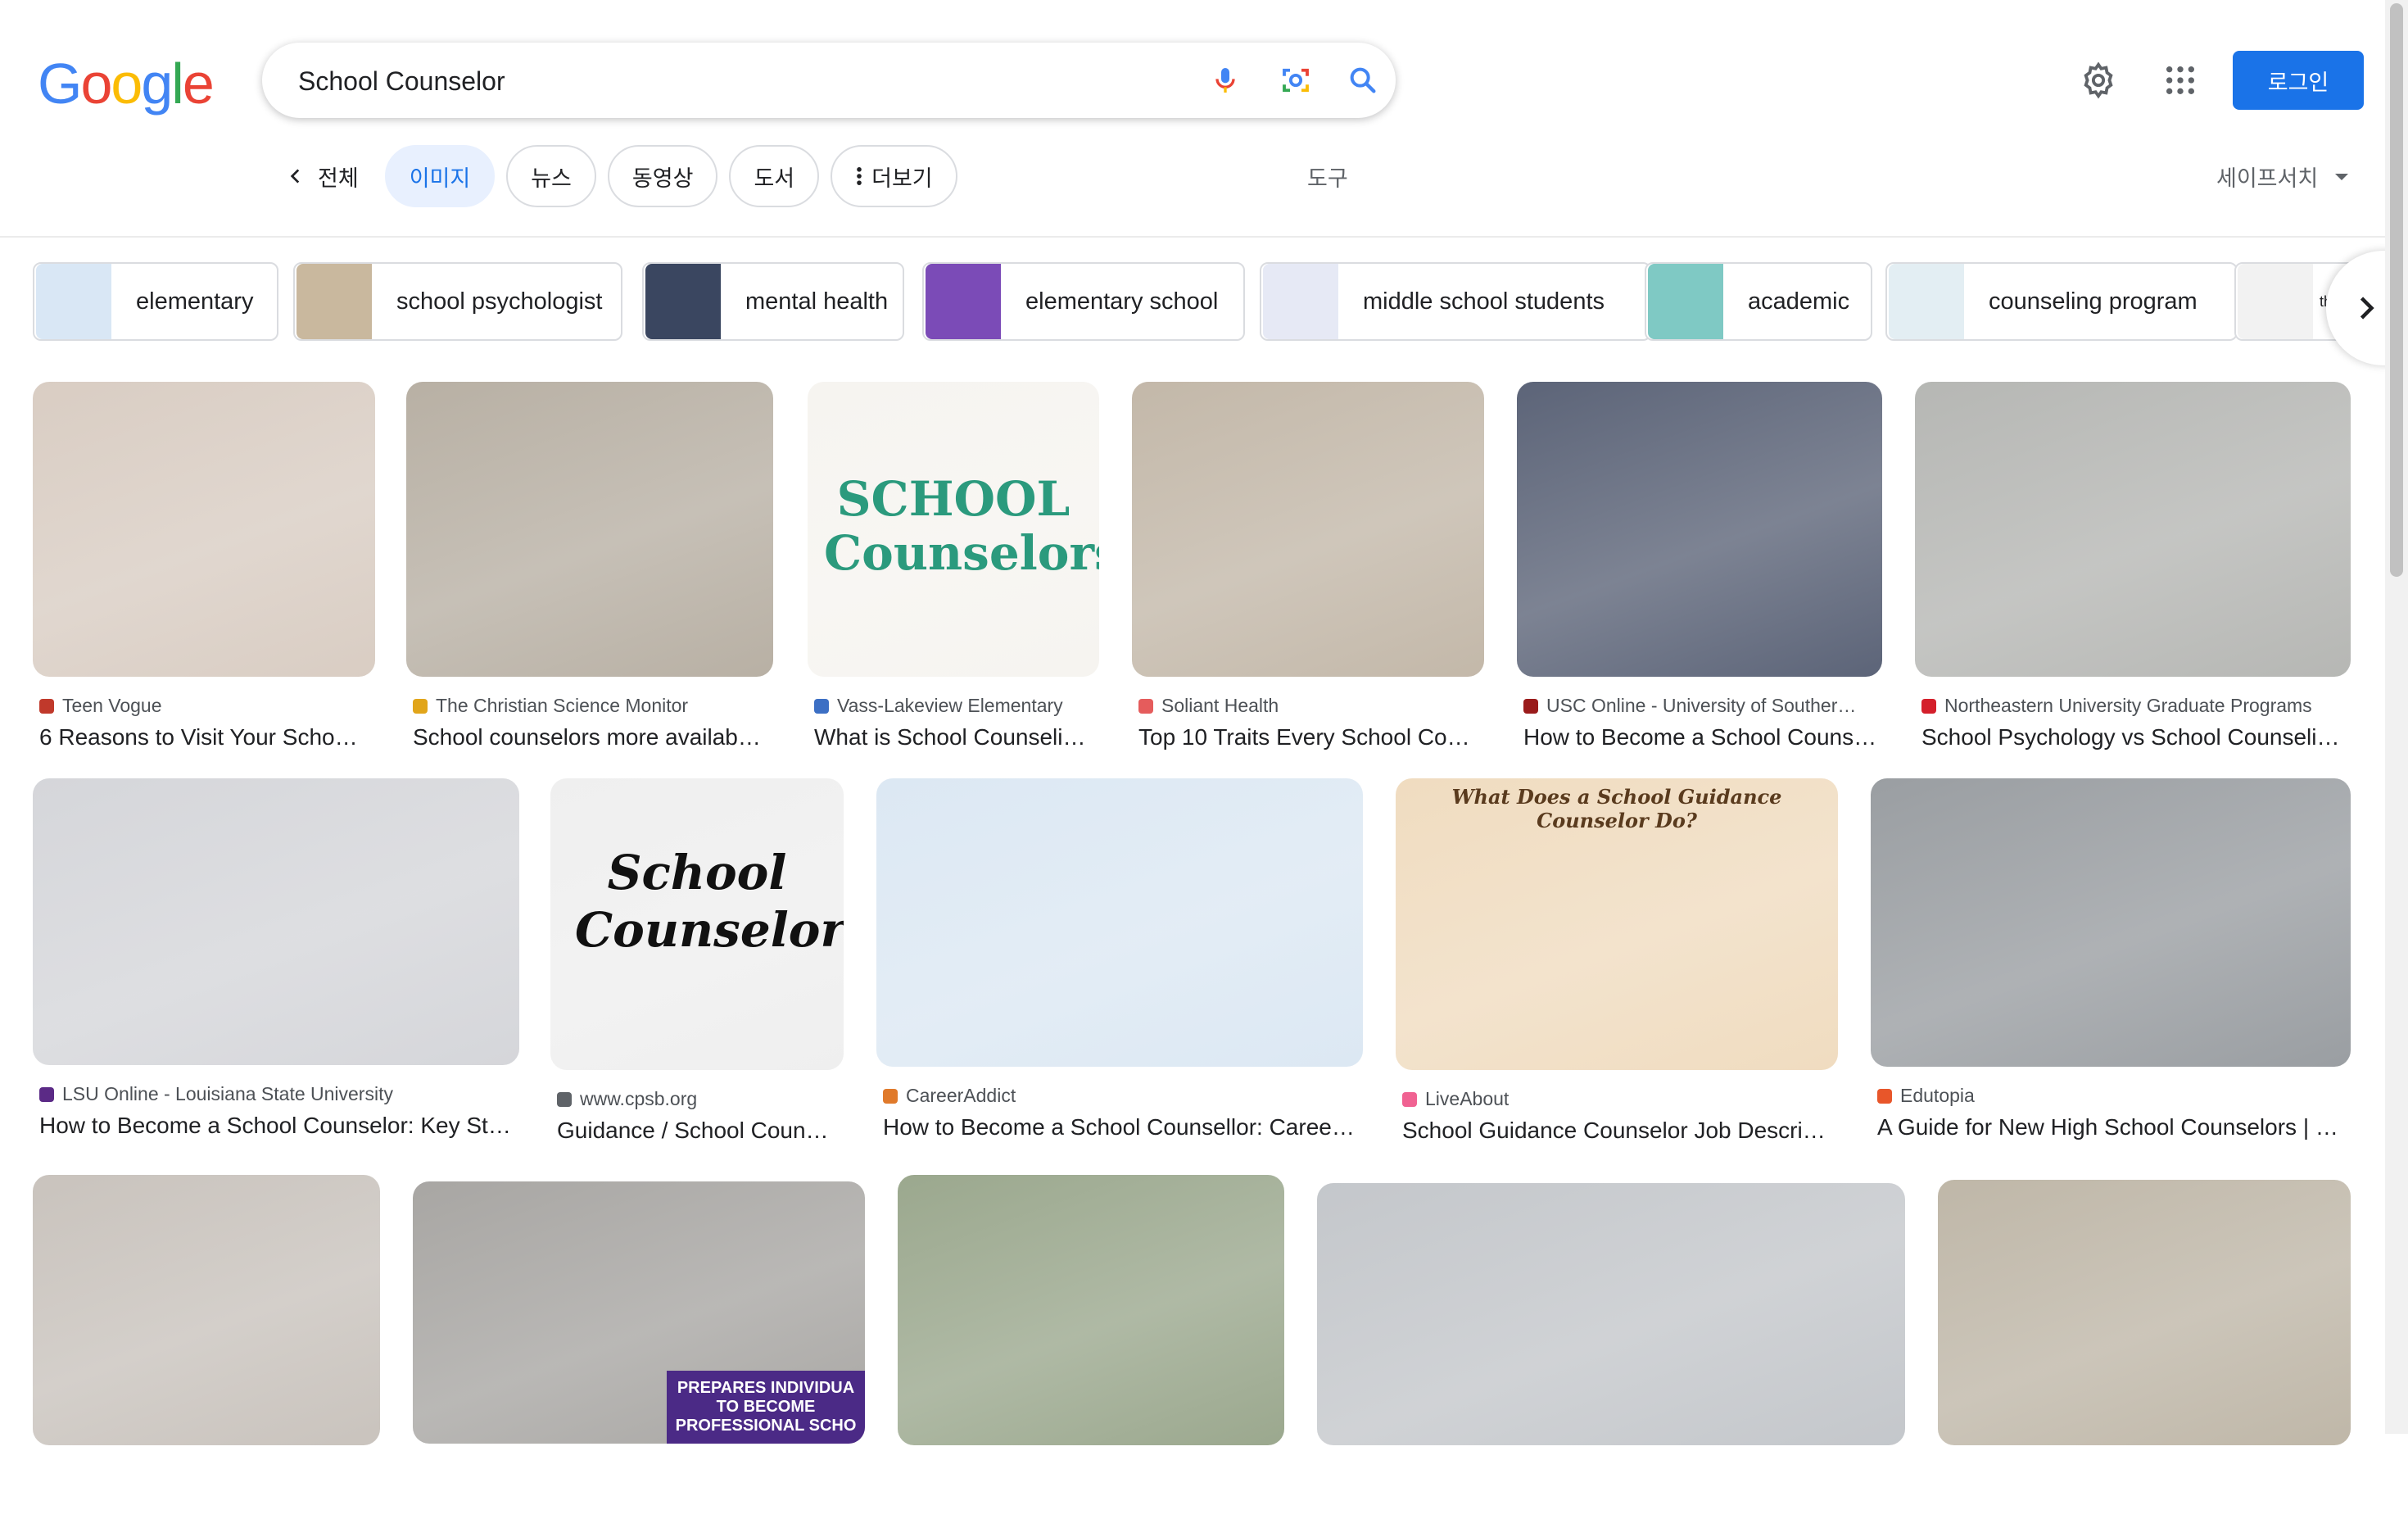 The width and height of the screenshot is (2408, 1519). Describe the element at coordinates (207, 706) in the screenshot. I see `result-source: Teen Vogue` at that location.